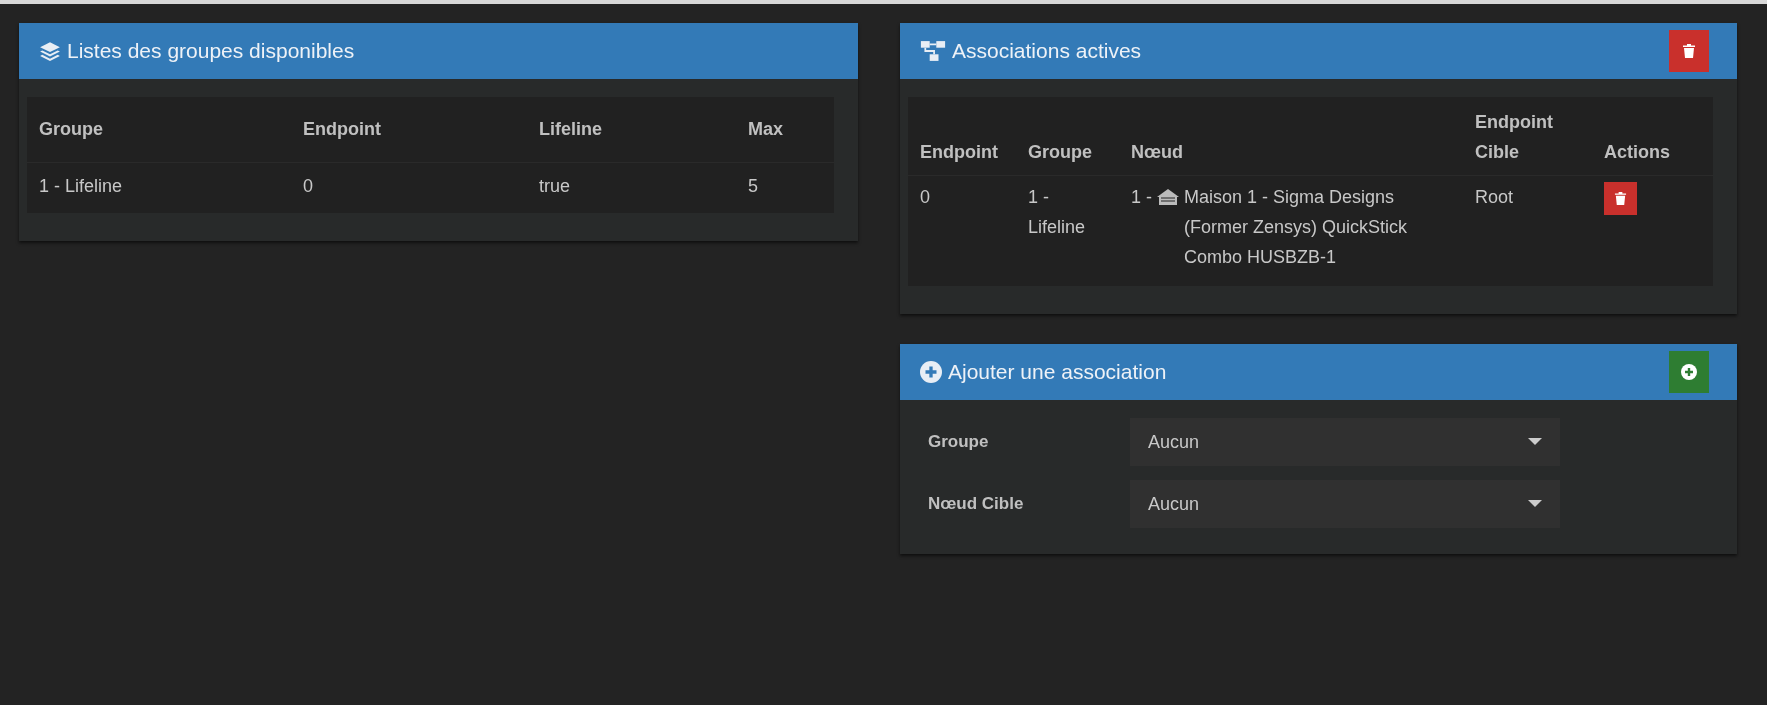 This screenshot has height=705, width=1767. I want to click on column-header: Endpoint Cible, so click(1527, 136).